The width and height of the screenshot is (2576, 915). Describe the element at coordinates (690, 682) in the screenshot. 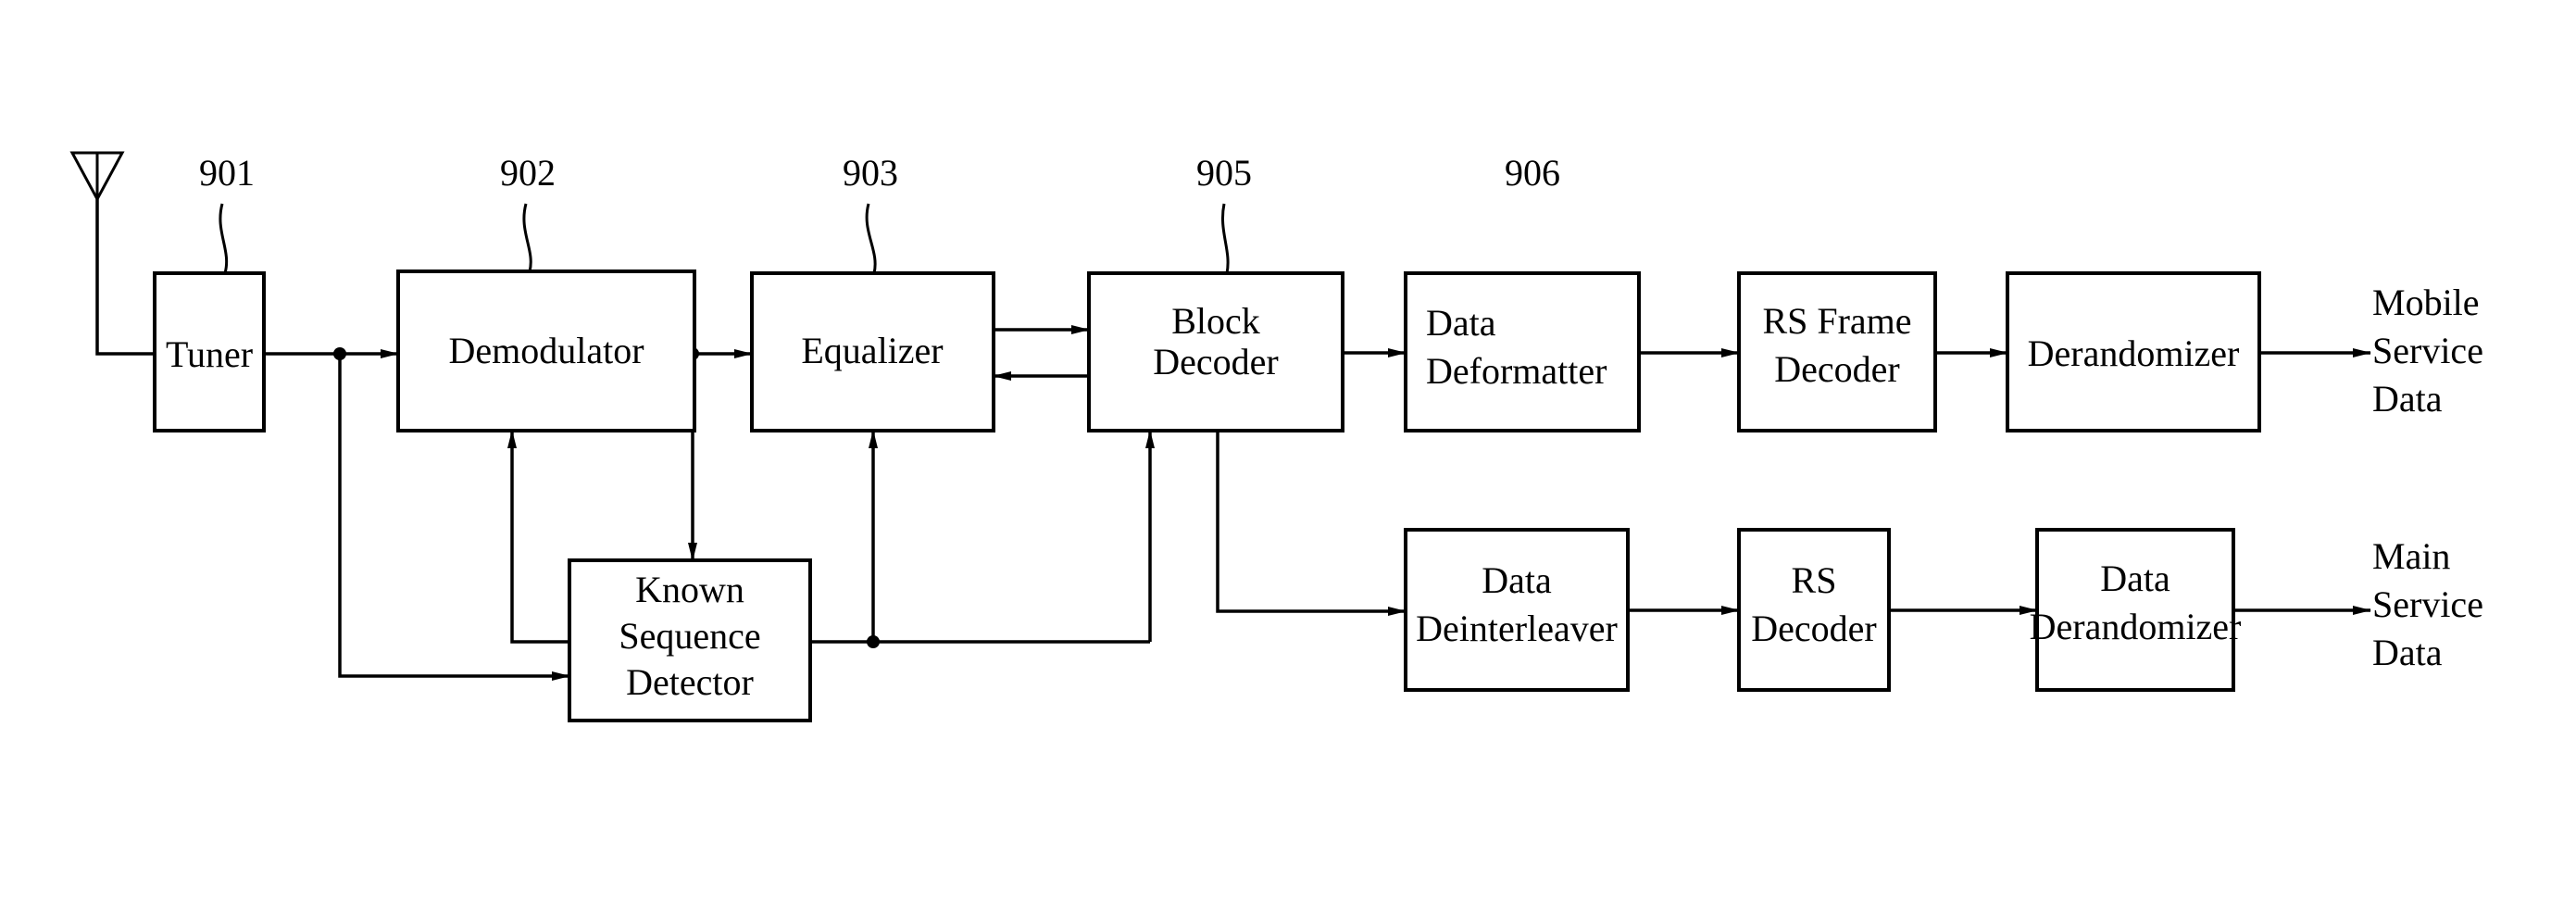

I see `block-label: Detector` at that location.